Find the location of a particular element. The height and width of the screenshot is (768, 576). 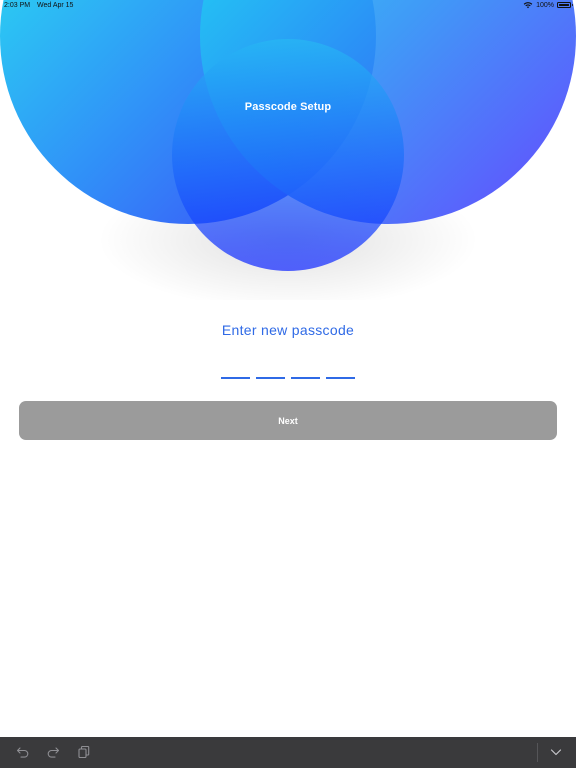

passcode-input is located at coordinates (288, 378).